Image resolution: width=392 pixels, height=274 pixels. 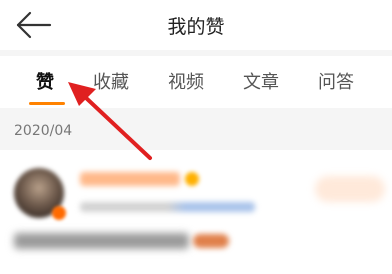 I want to click on annotation-arrow-icon, so click(x=110, y=121).